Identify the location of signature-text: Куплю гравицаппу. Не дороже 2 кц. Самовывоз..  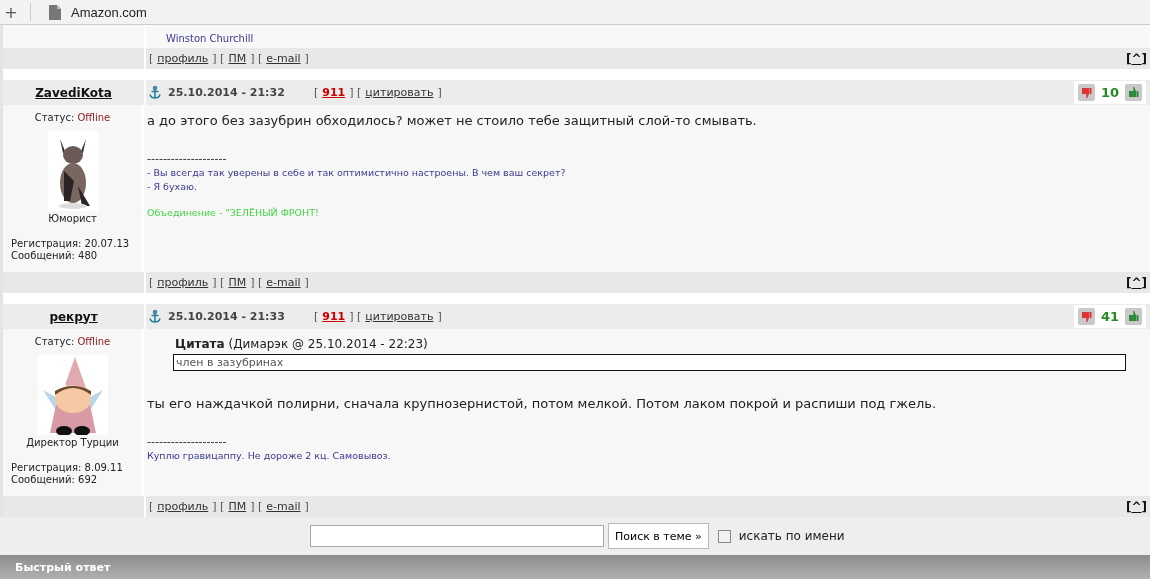
(269, 456).